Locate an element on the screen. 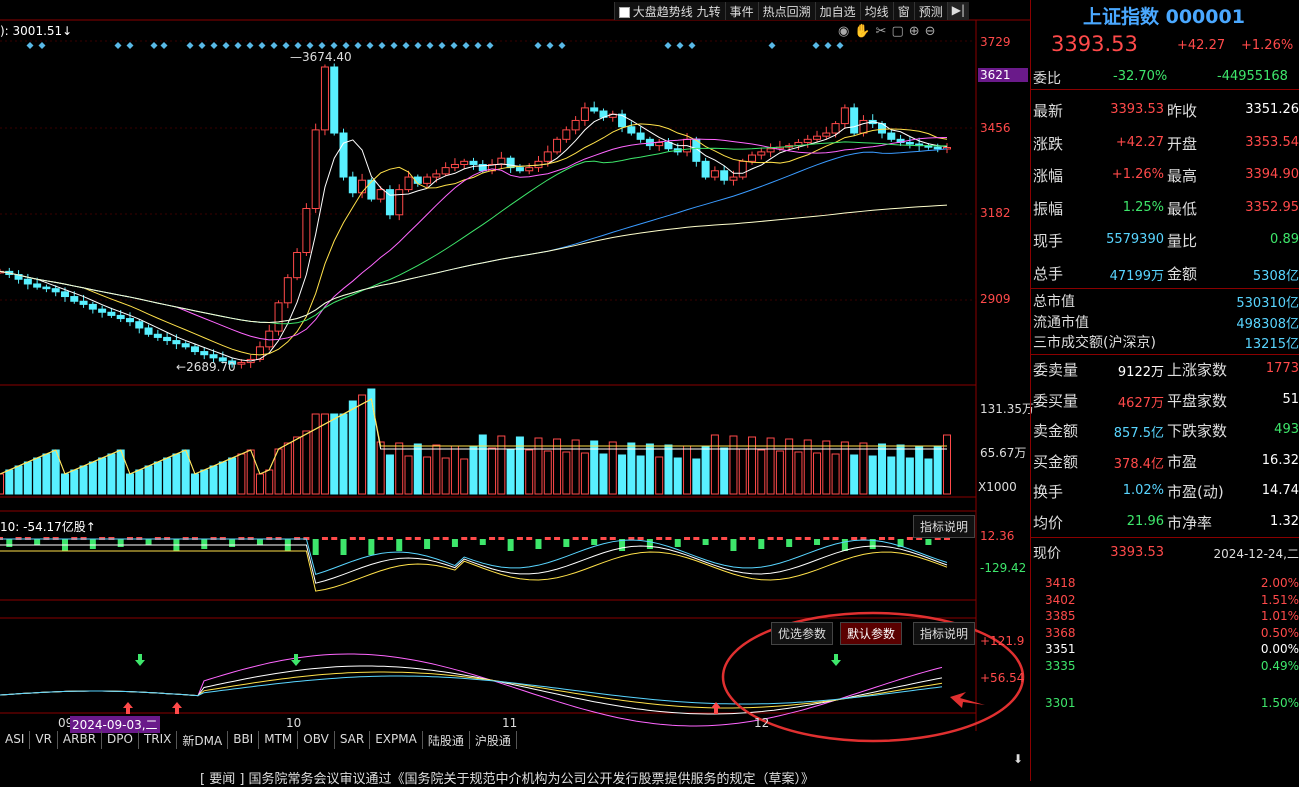 Image resolution: width=1299 pixels, height=787 pixels. tab-mtm: MTM is located at coordinates (279, 740).